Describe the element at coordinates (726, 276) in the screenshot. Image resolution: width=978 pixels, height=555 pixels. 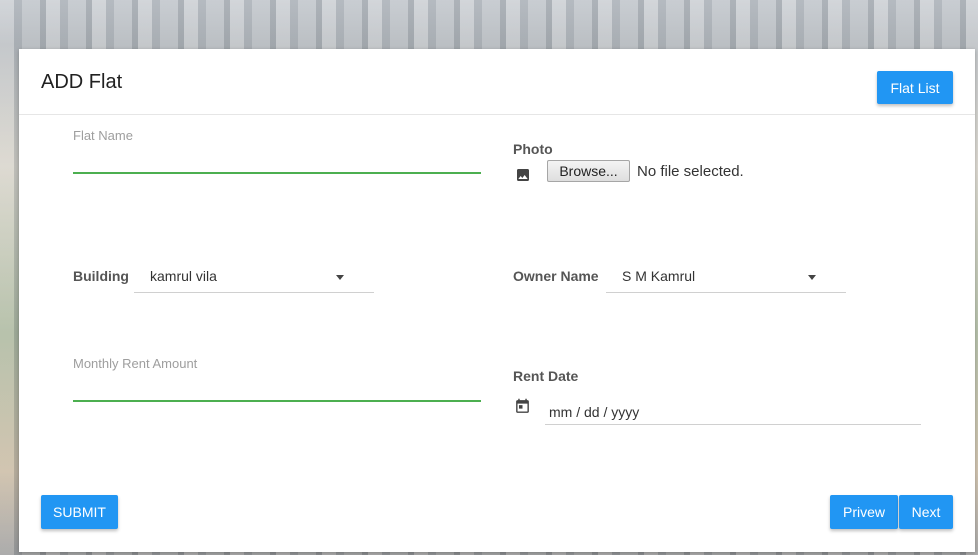
I see `owner-name-select: S M Kamrul` at that location.